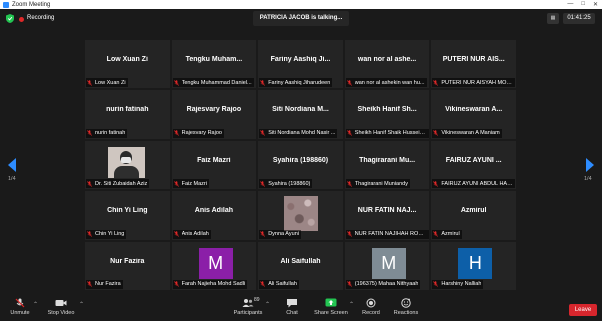 This screenshot has width=602, height=321. What do you see at coordinates (583, 310) in the screenshot?
I see `leave-button: Leave` at bounding box center [583, 310].